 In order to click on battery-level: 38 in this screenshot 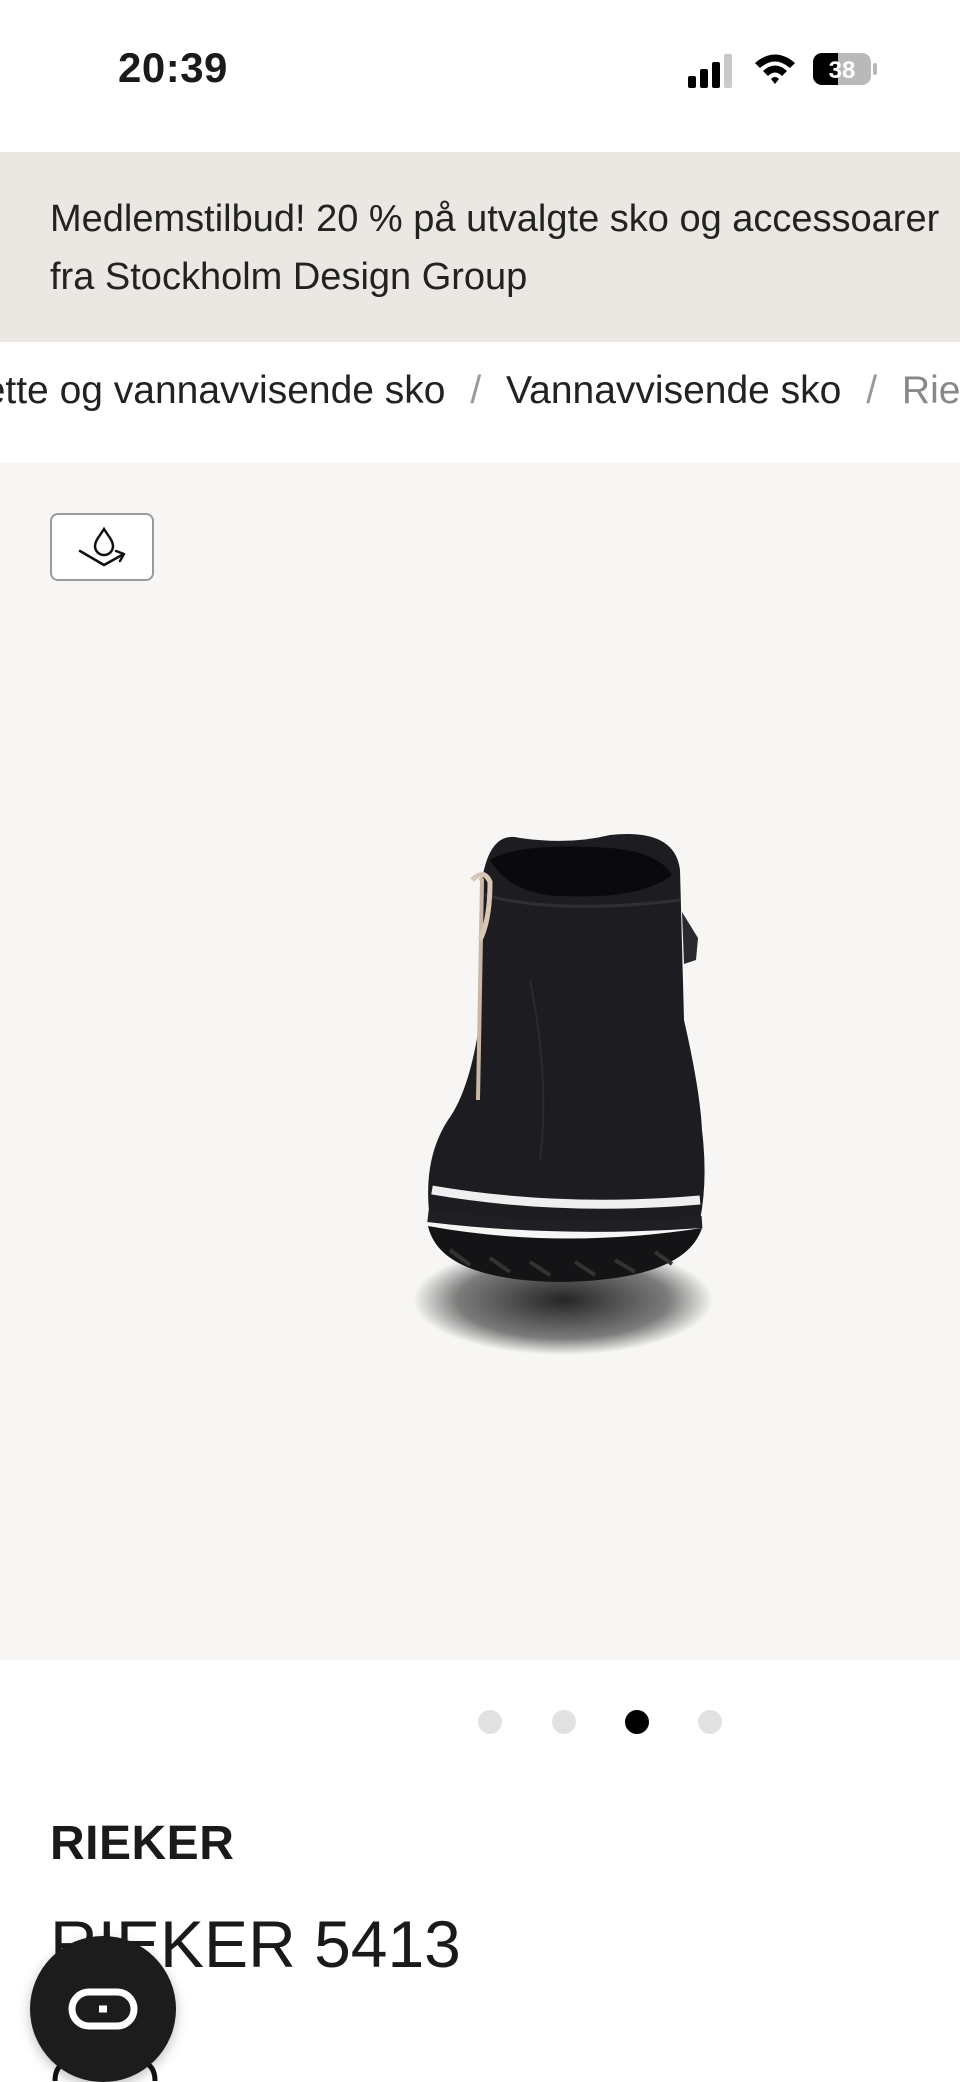, I will do `click(842, 70)`.